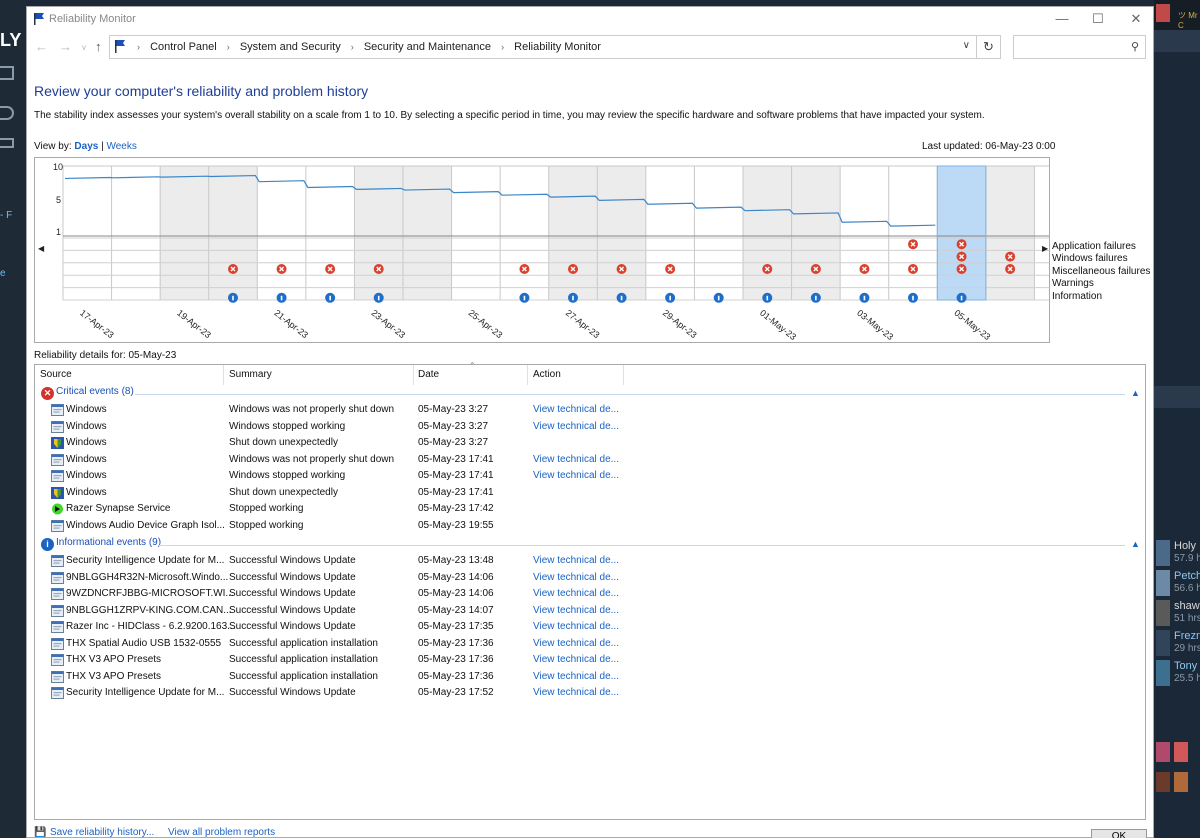 This screenshot has width=1200, height=838. Describe the element at coordinates (456, 676) in the screenshot. I see `row-date: 05-May-23 17:36` at that location.